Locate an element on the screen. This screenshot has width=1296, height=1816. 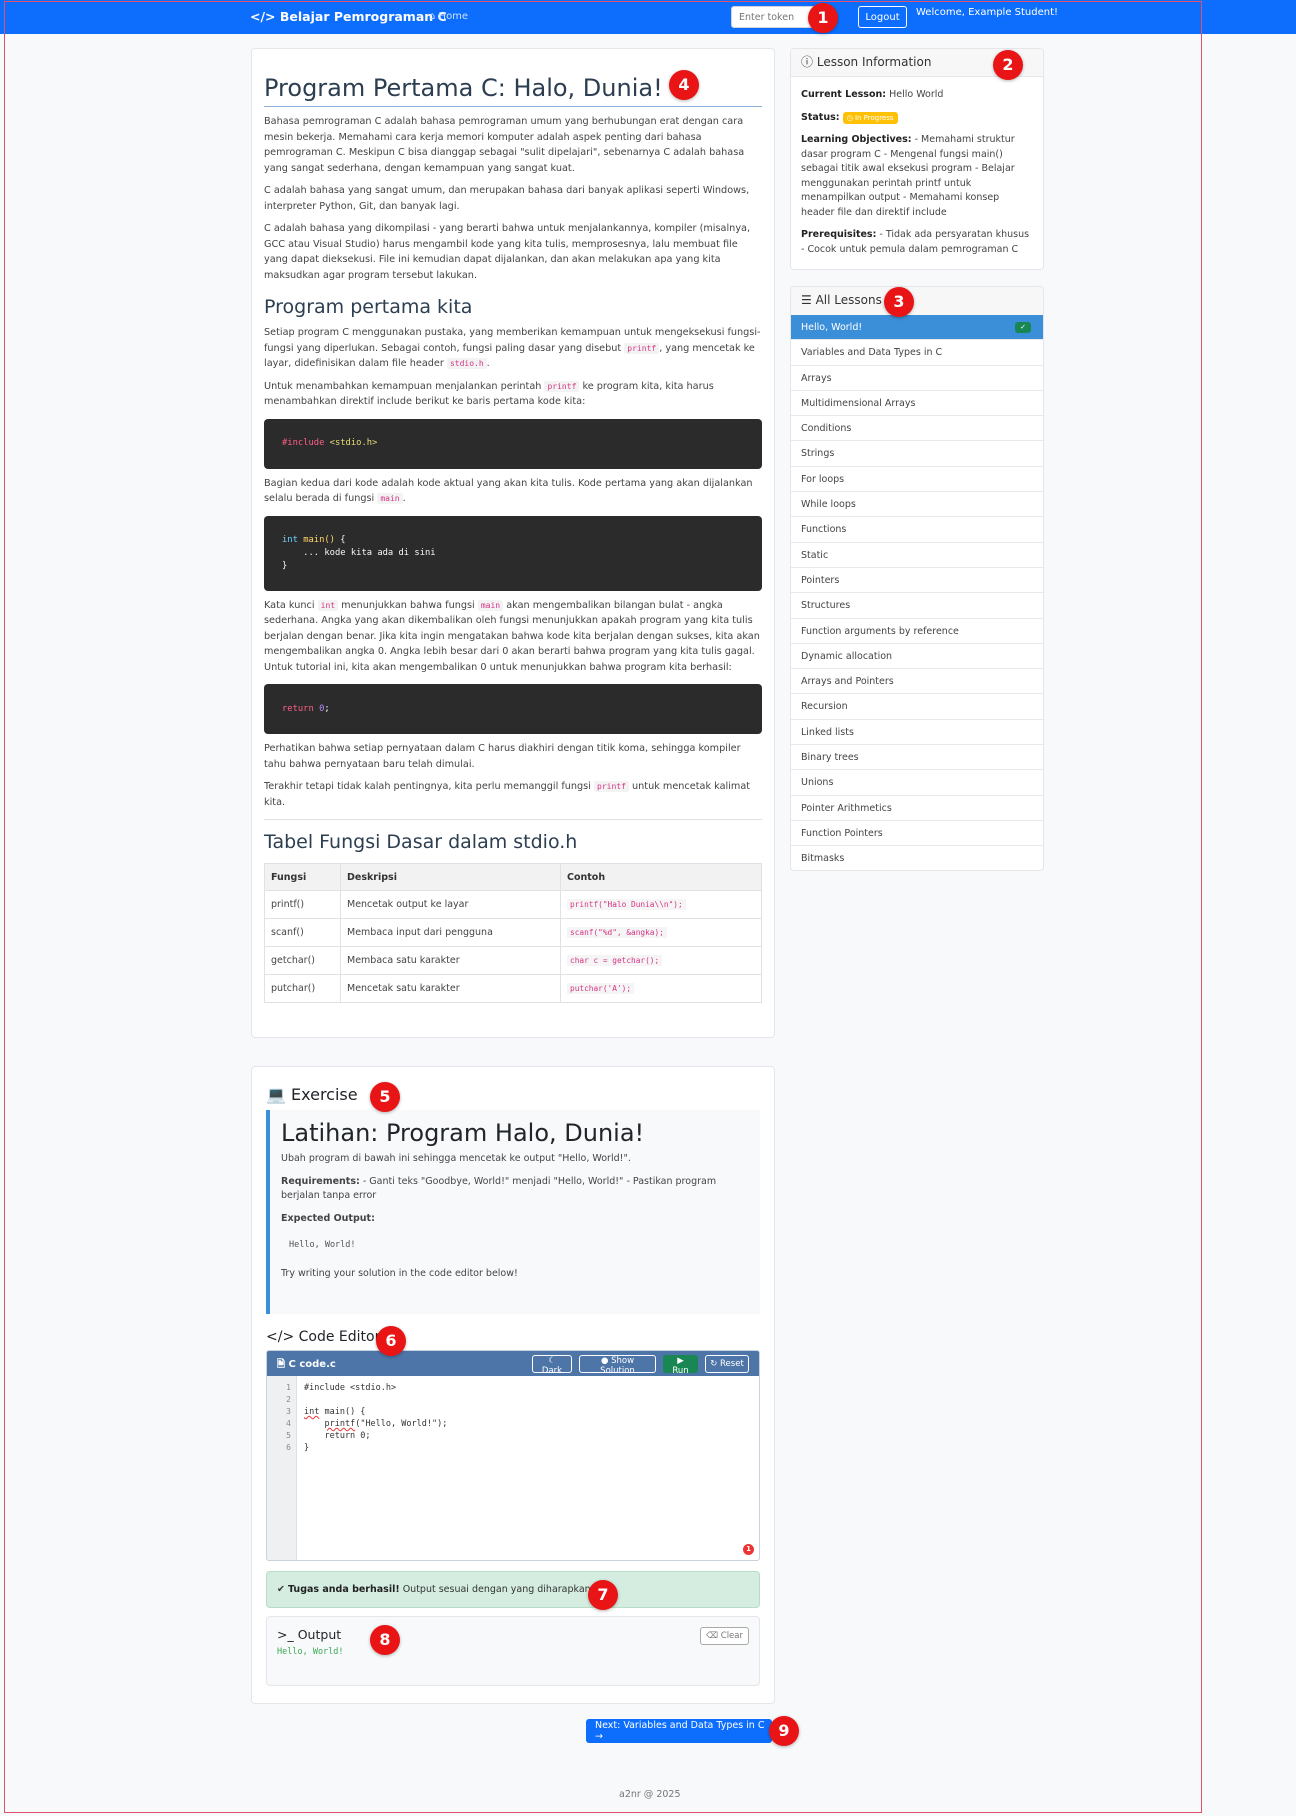
table-cell: Mencetak satu karakter is located at coordinates (450, 988).